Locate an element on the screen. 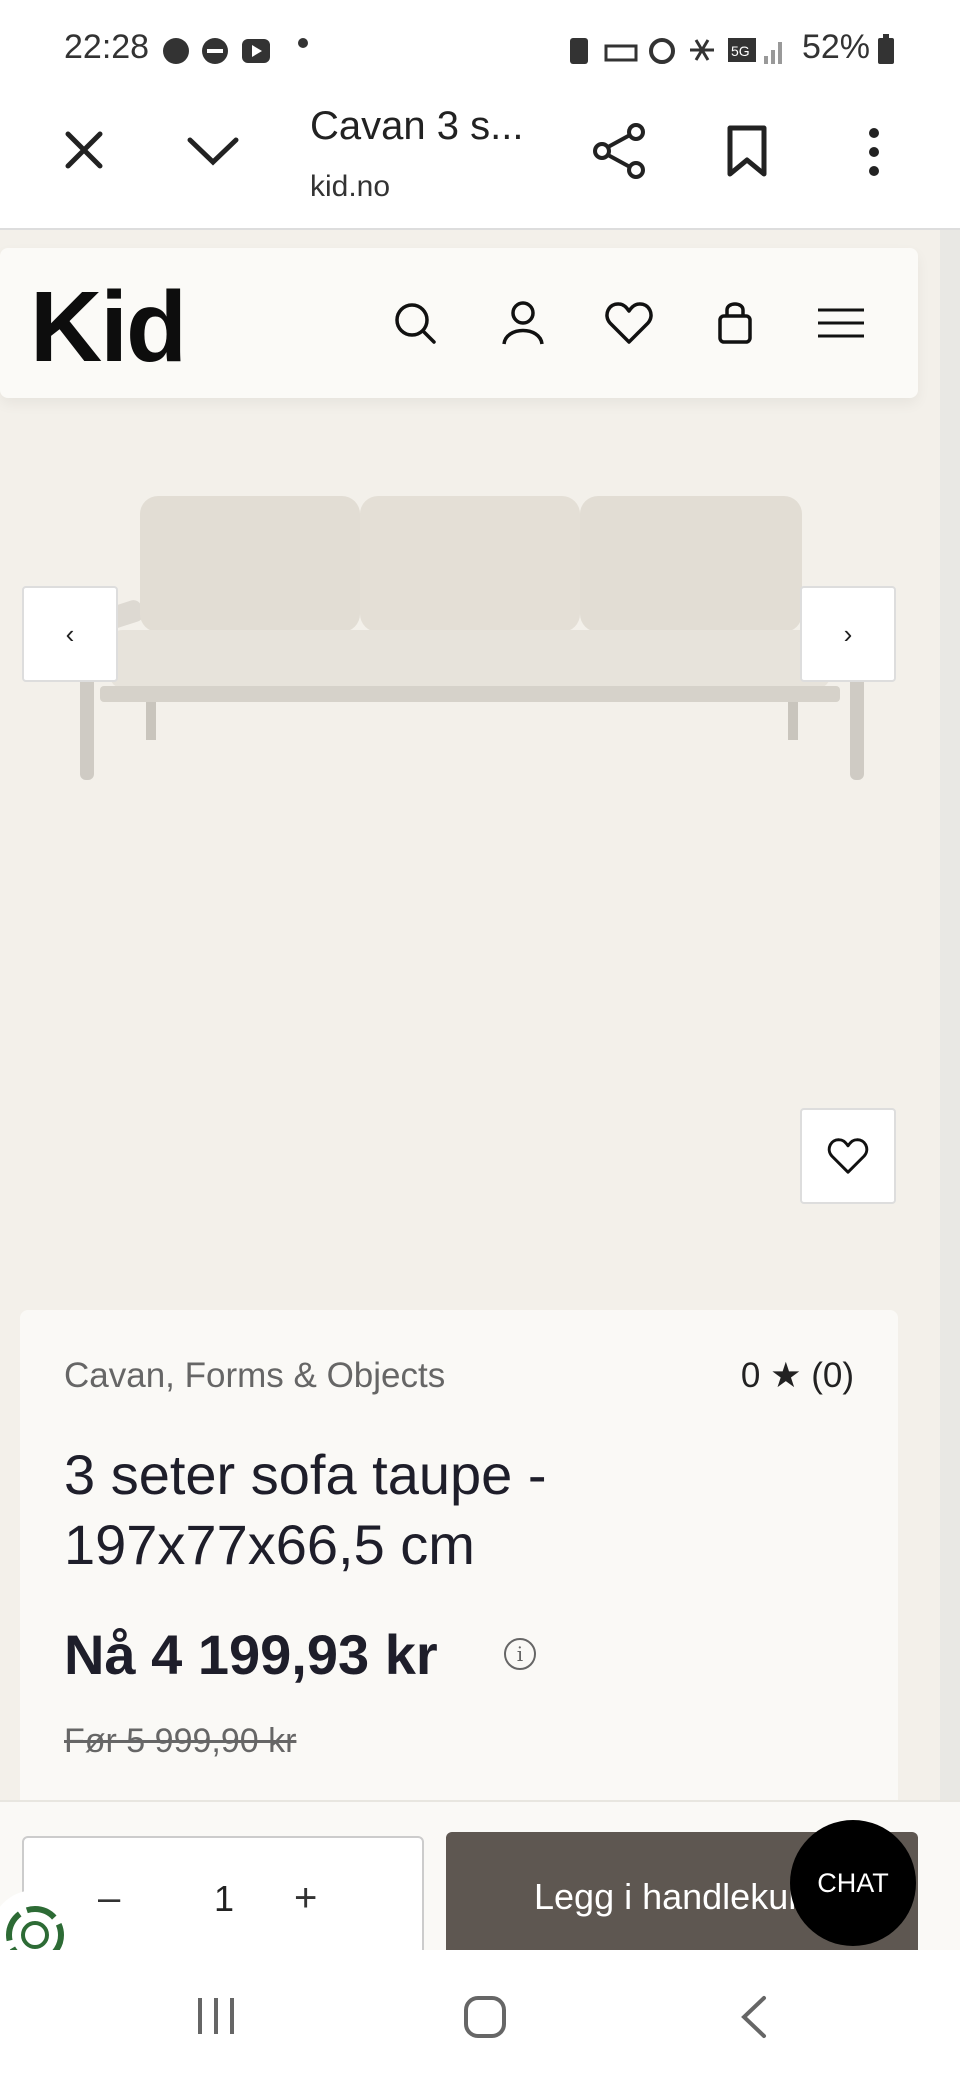  site-header: Kid is located at coordinates (459, 323).